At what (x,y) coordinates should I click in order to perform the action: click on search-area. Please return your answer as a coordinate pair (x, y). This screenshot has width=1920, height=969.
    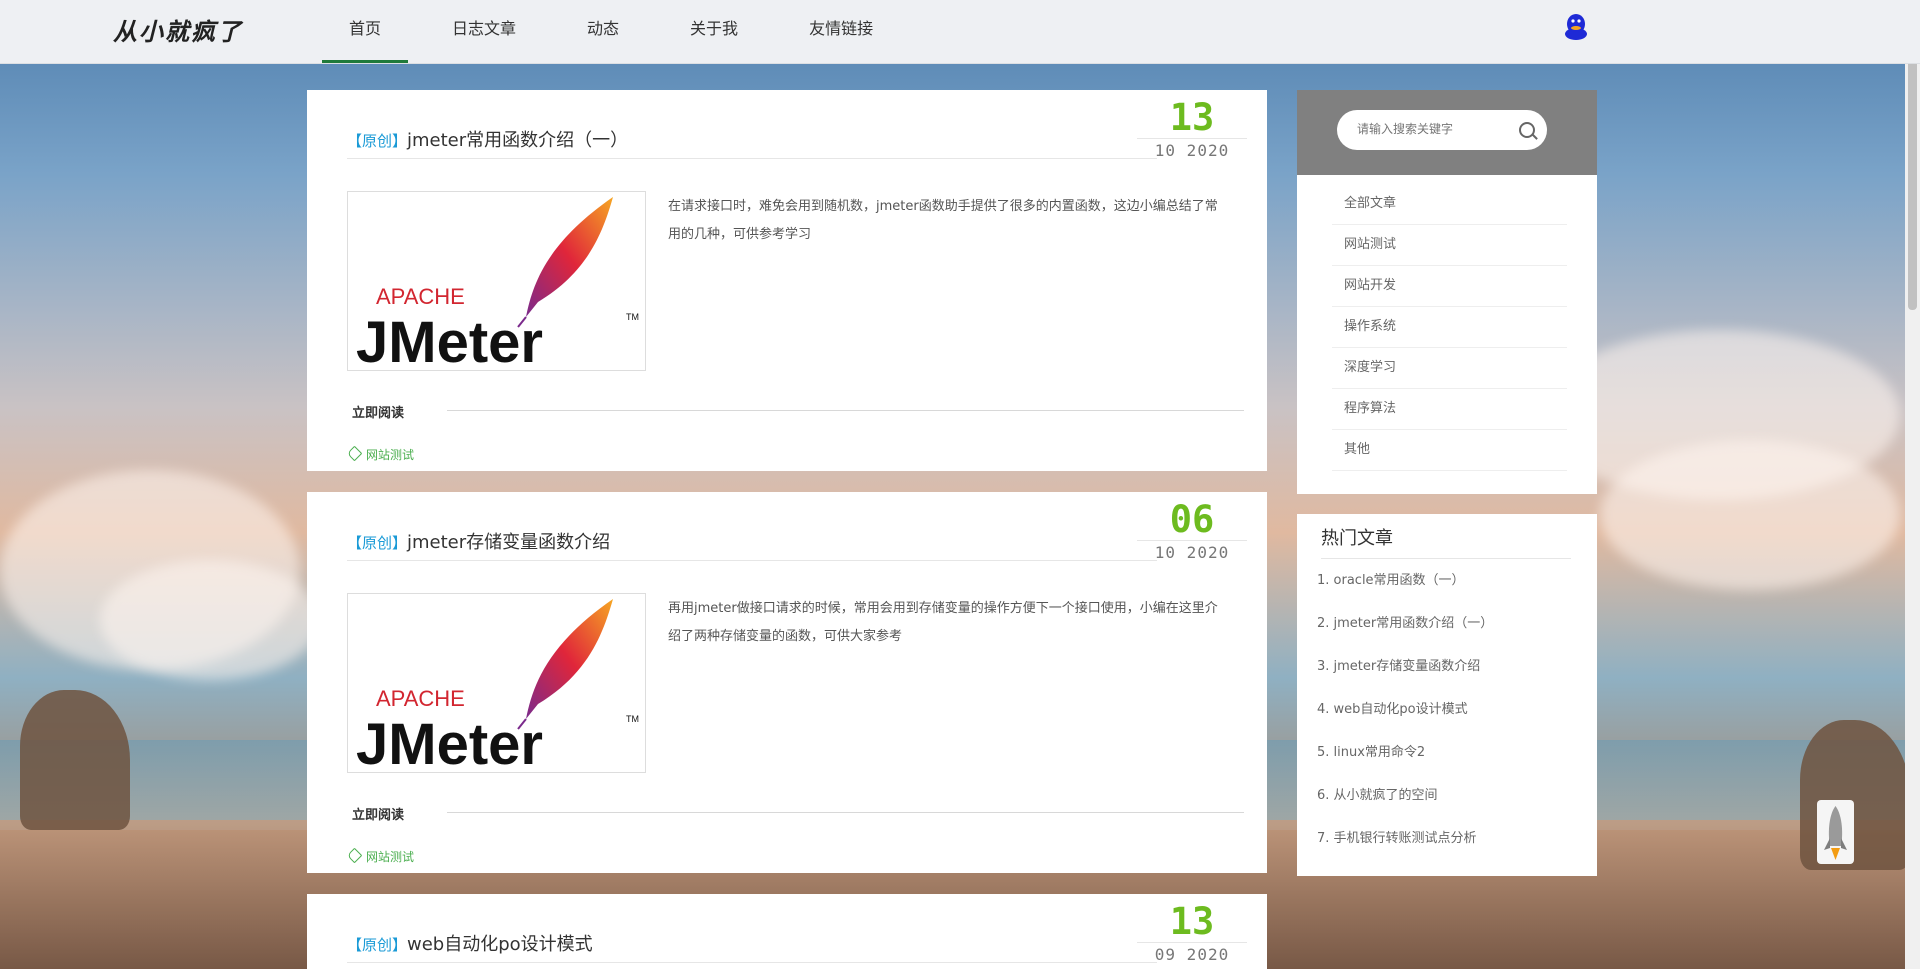
    Looking at the image, I should click on (1447, 132).